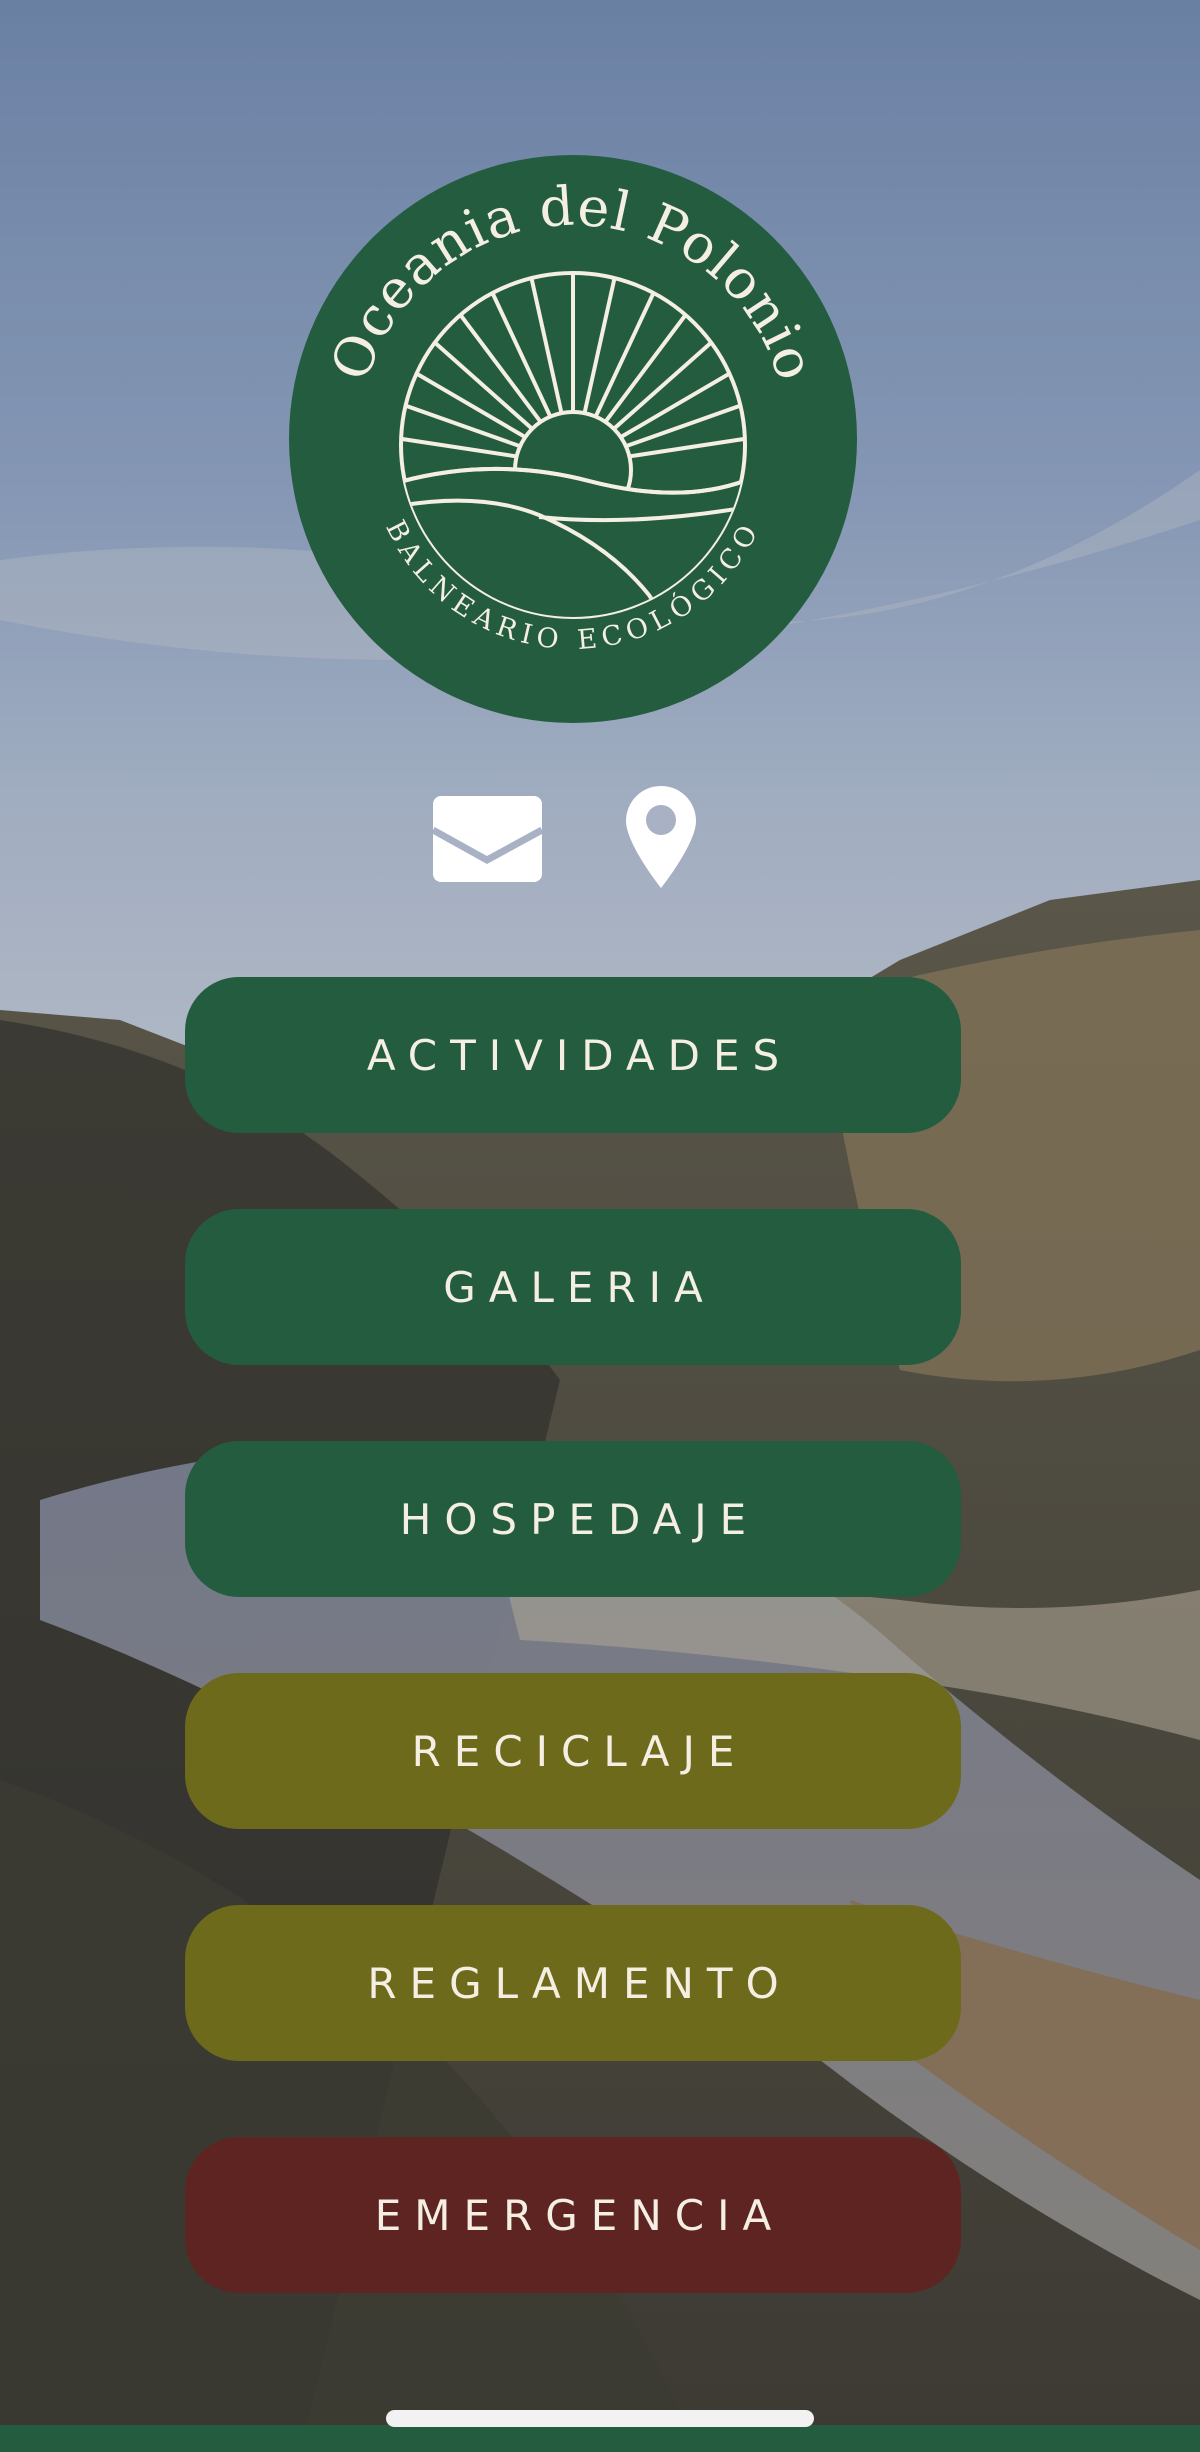 The width and height of the screenshot is (1200, 2452). Describe the element at coordinates (573, 1983) in the screenshot. I see `rules-button: REGLAMENTO` at that location.